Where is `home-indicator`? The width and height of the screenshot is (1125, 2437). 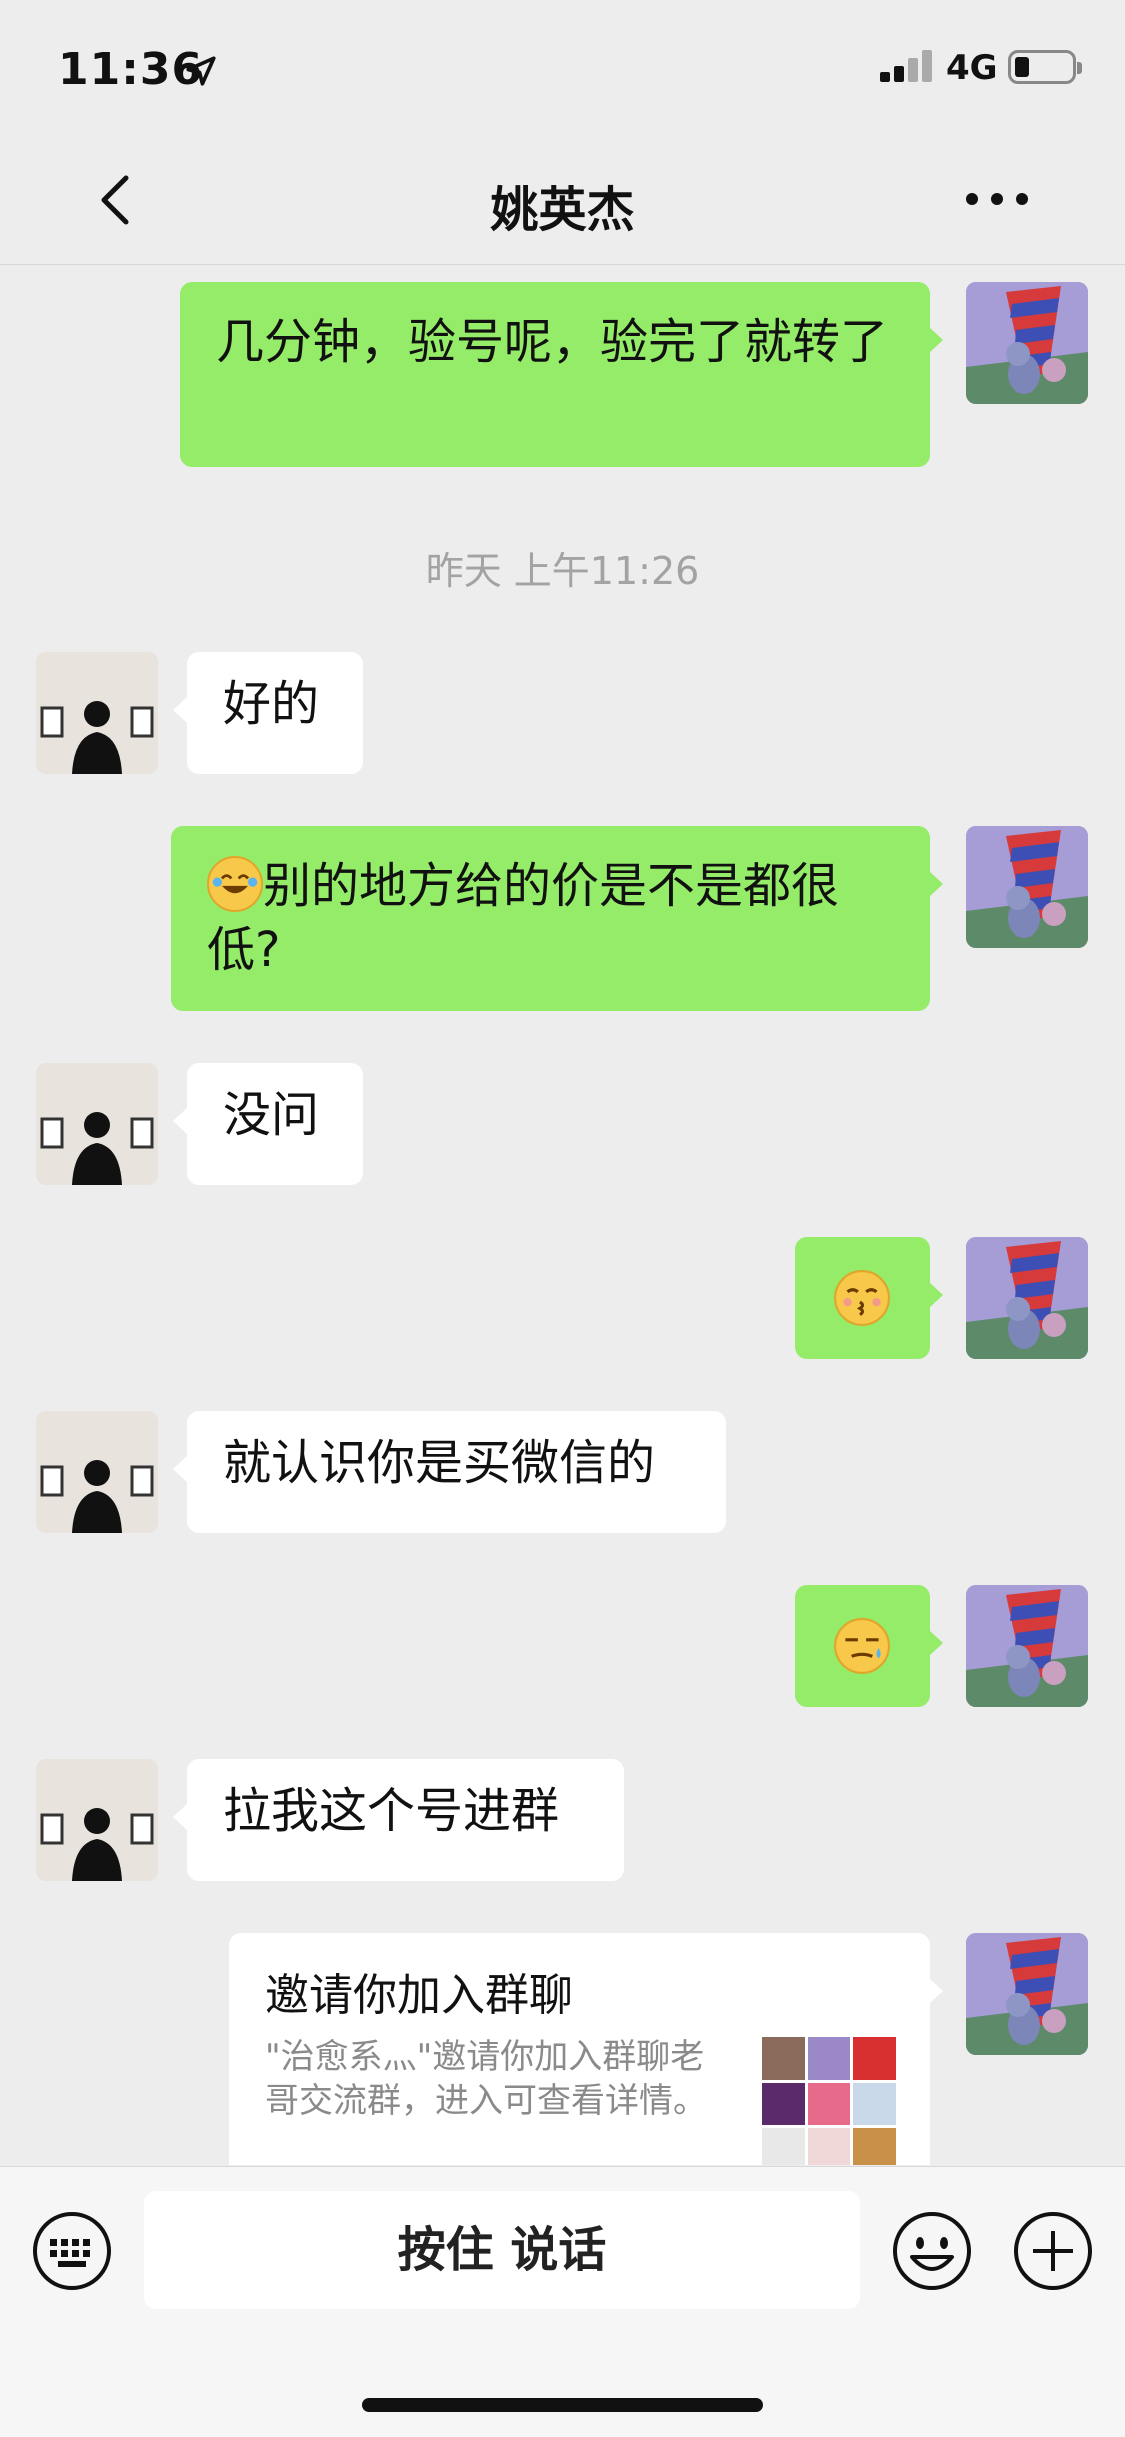 home-indicator is located at coordinates (562, 2405).